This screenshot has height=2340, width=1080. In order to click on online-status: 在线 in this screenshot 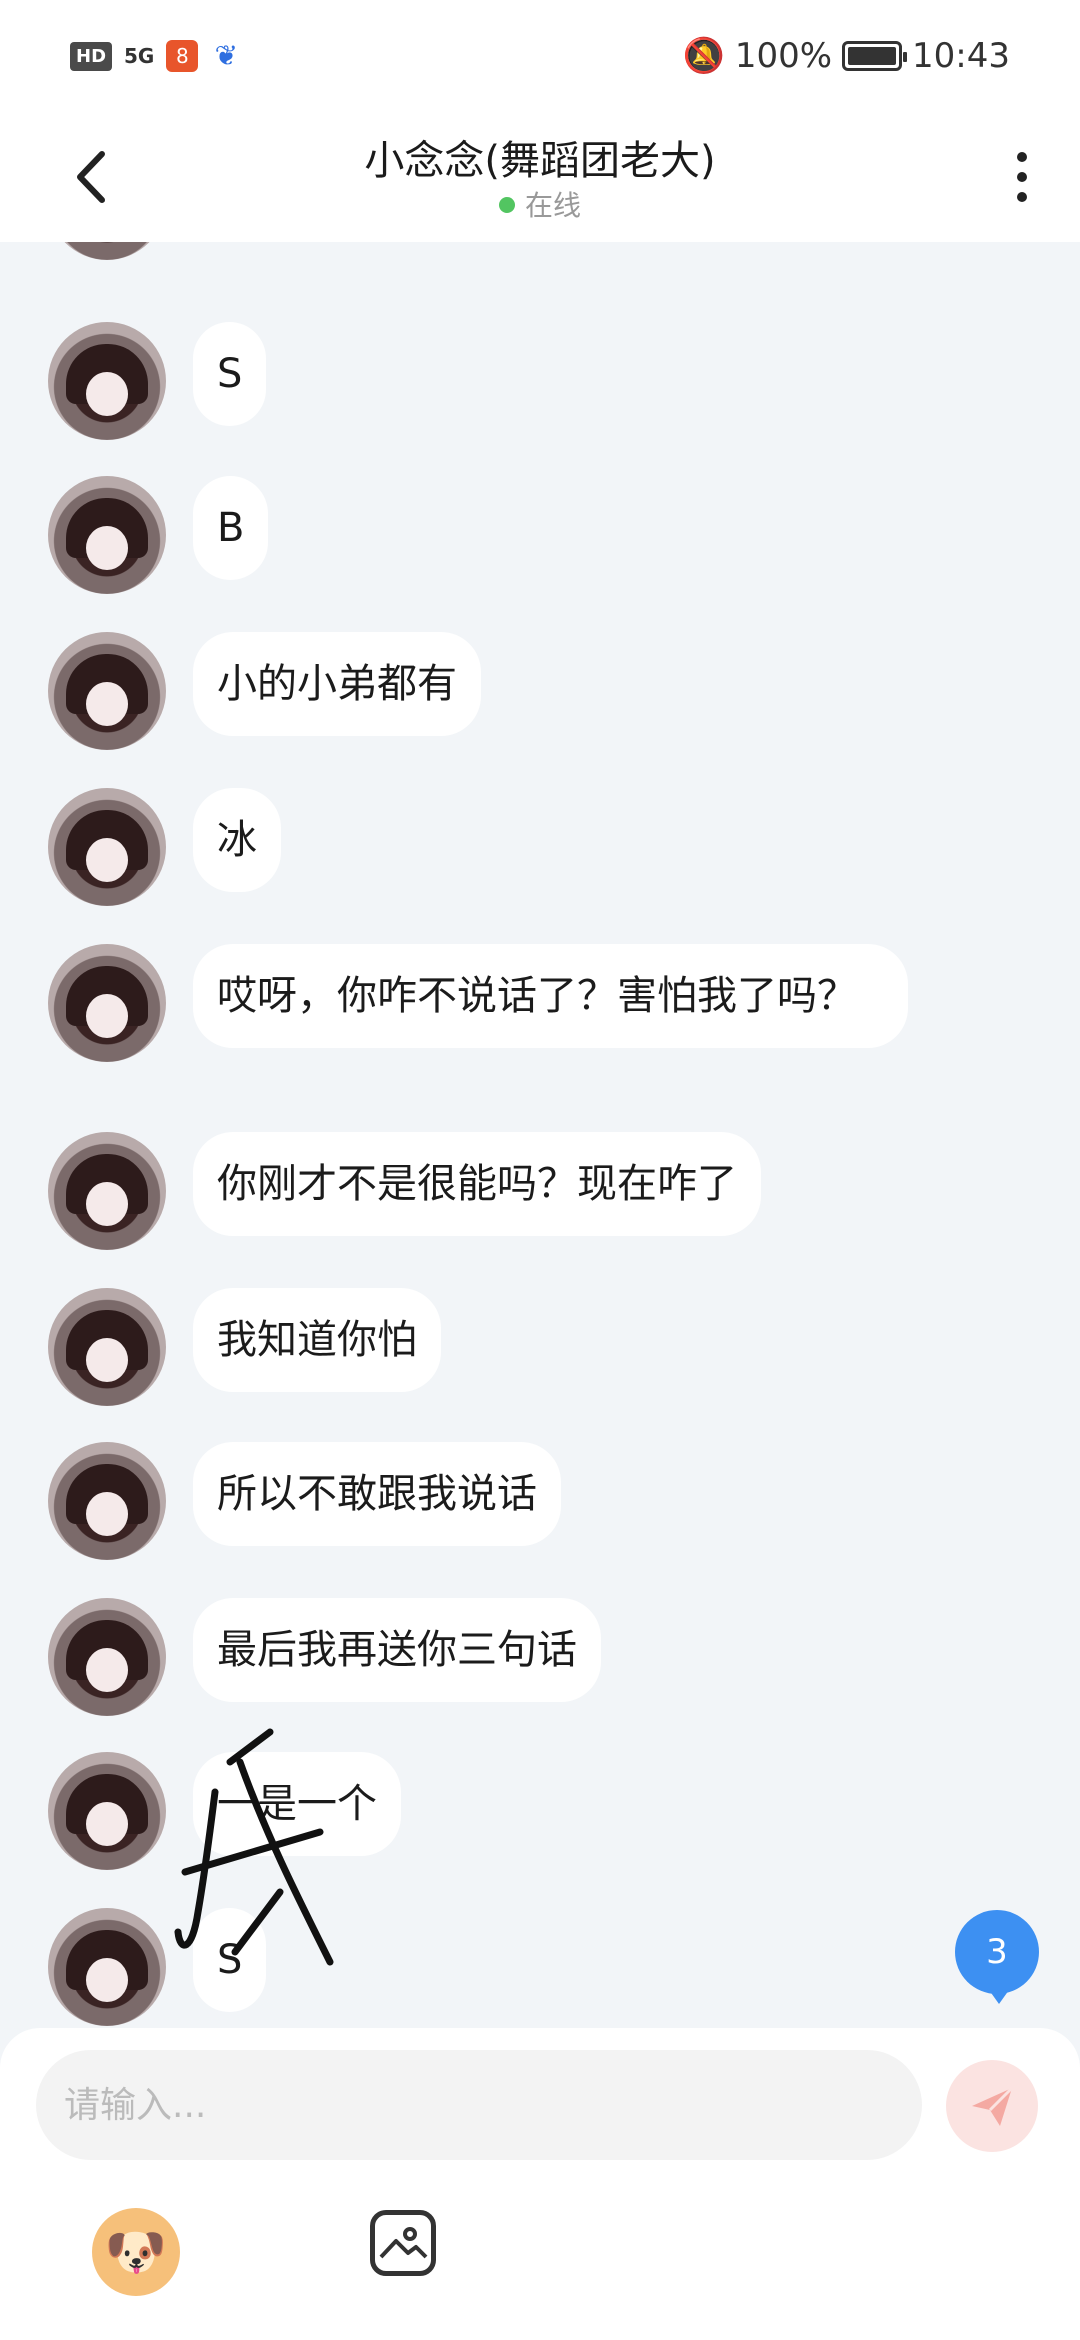, I will do `click(540, 204)`.